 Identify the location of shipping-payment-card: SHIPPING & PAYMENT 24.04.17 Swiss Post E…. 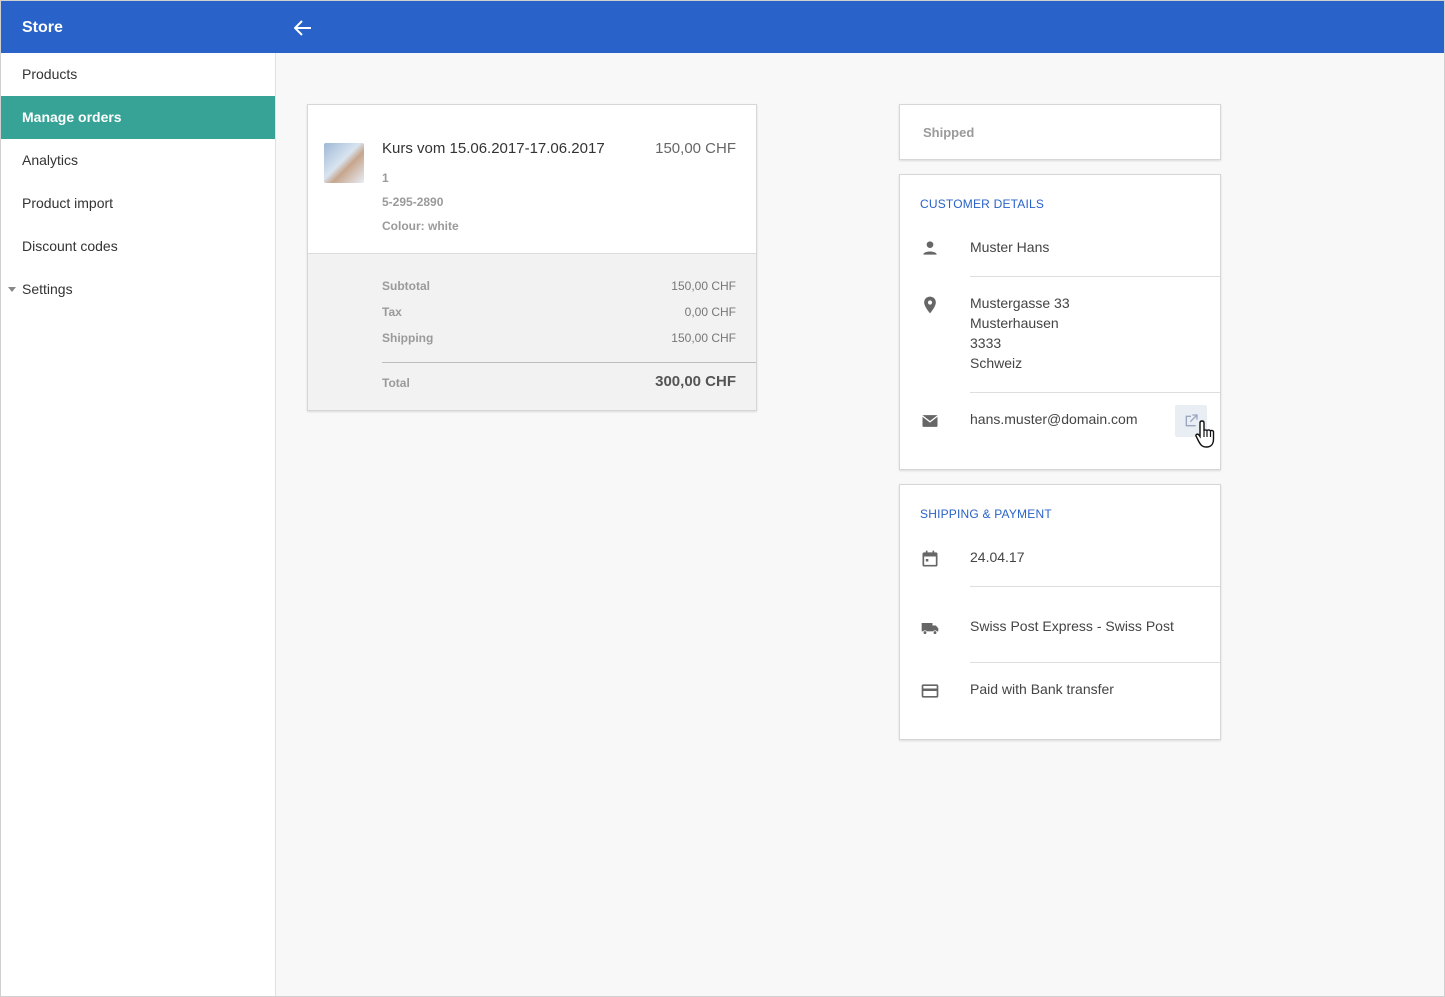
(1060, 612).